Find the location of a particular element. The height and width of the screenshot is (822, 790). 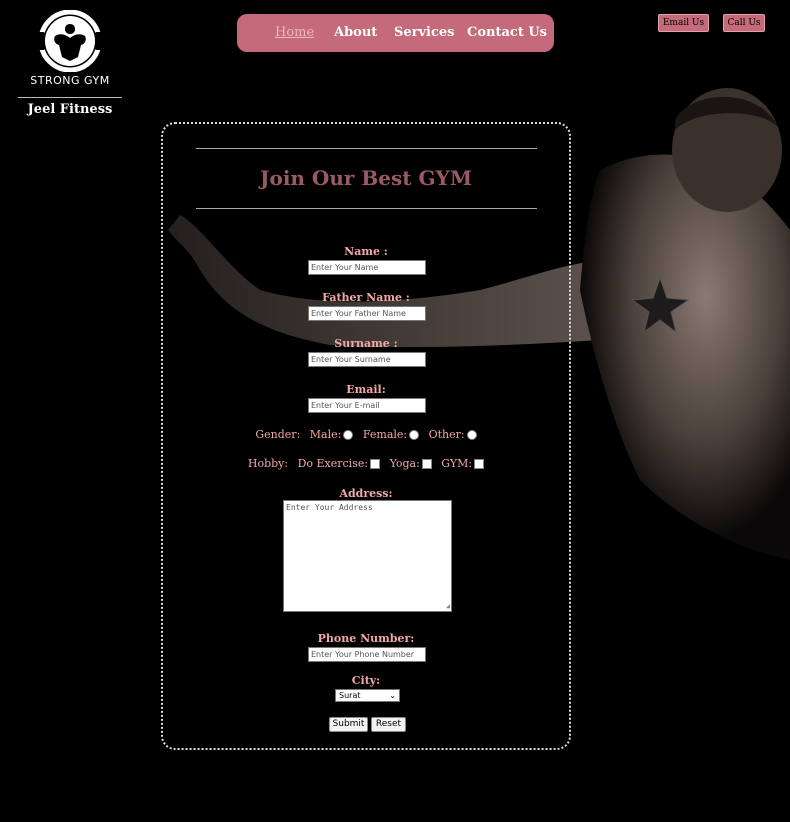

title-top-divider is located at coordinates (366, 148).